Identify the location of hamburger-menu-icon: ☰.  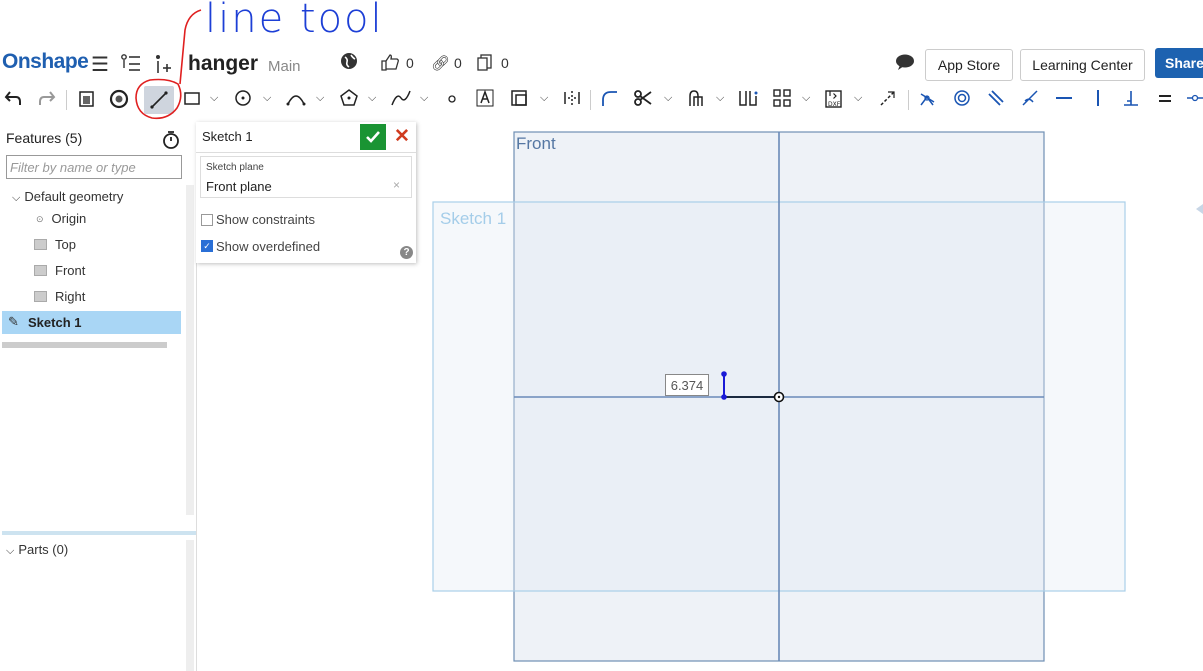
(100, 64).